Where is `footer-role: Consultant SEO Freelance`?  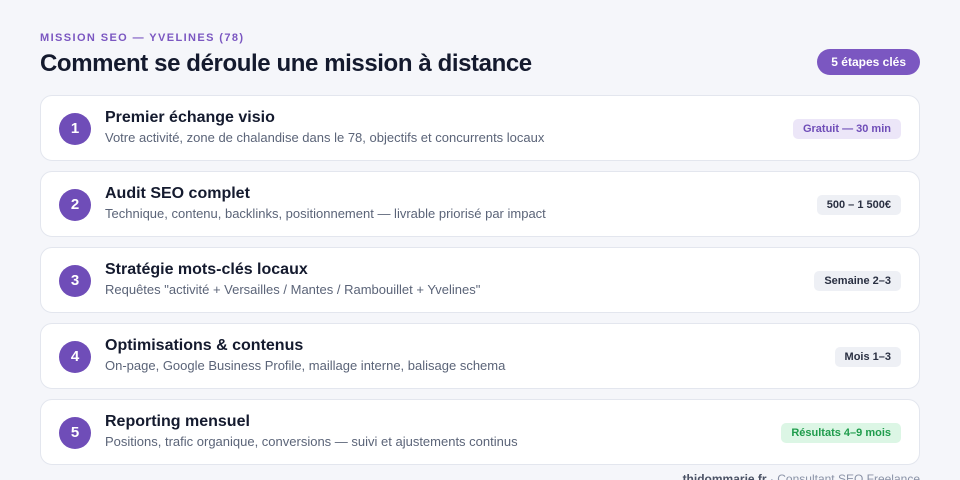
footer-role: Consultant SEO Freelance is located at coordinates (848, 476).